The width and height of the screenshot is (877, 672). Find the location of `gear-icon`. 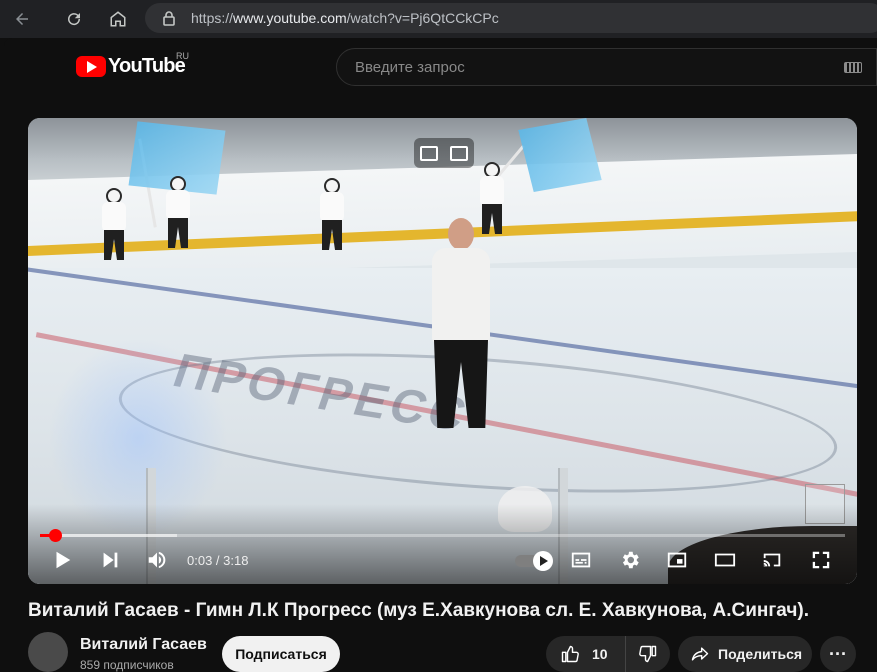

gear-icon is located at coordinates (630, 560).